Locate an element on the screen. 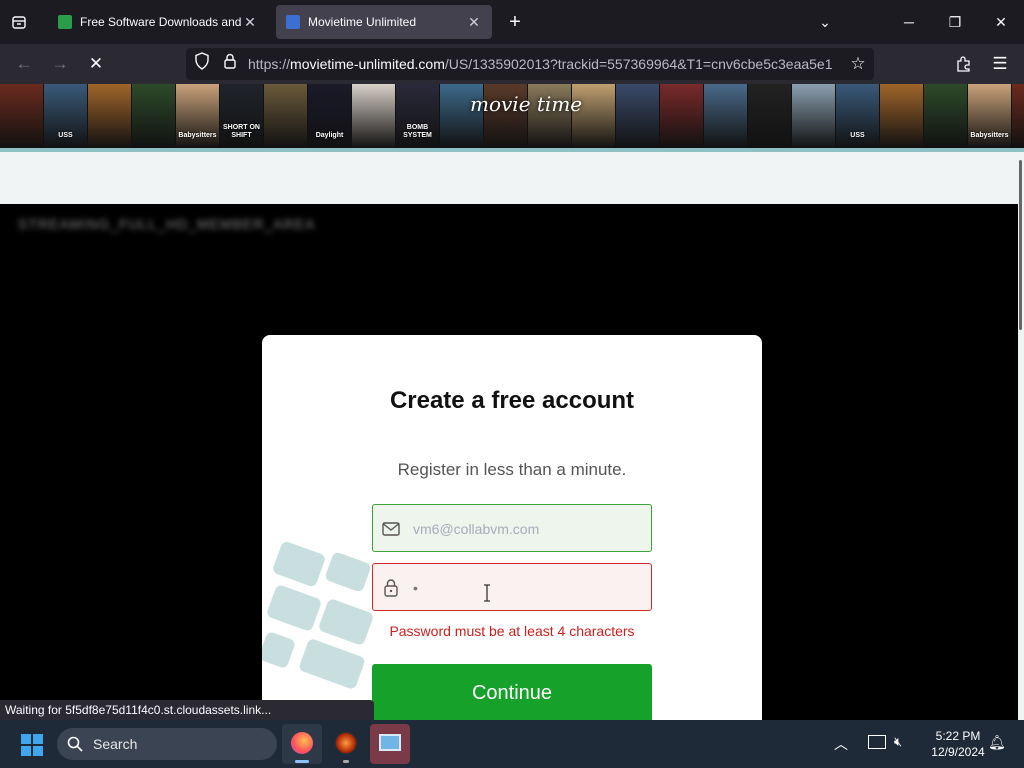  tray-icon is located at coordinates (19, 22).